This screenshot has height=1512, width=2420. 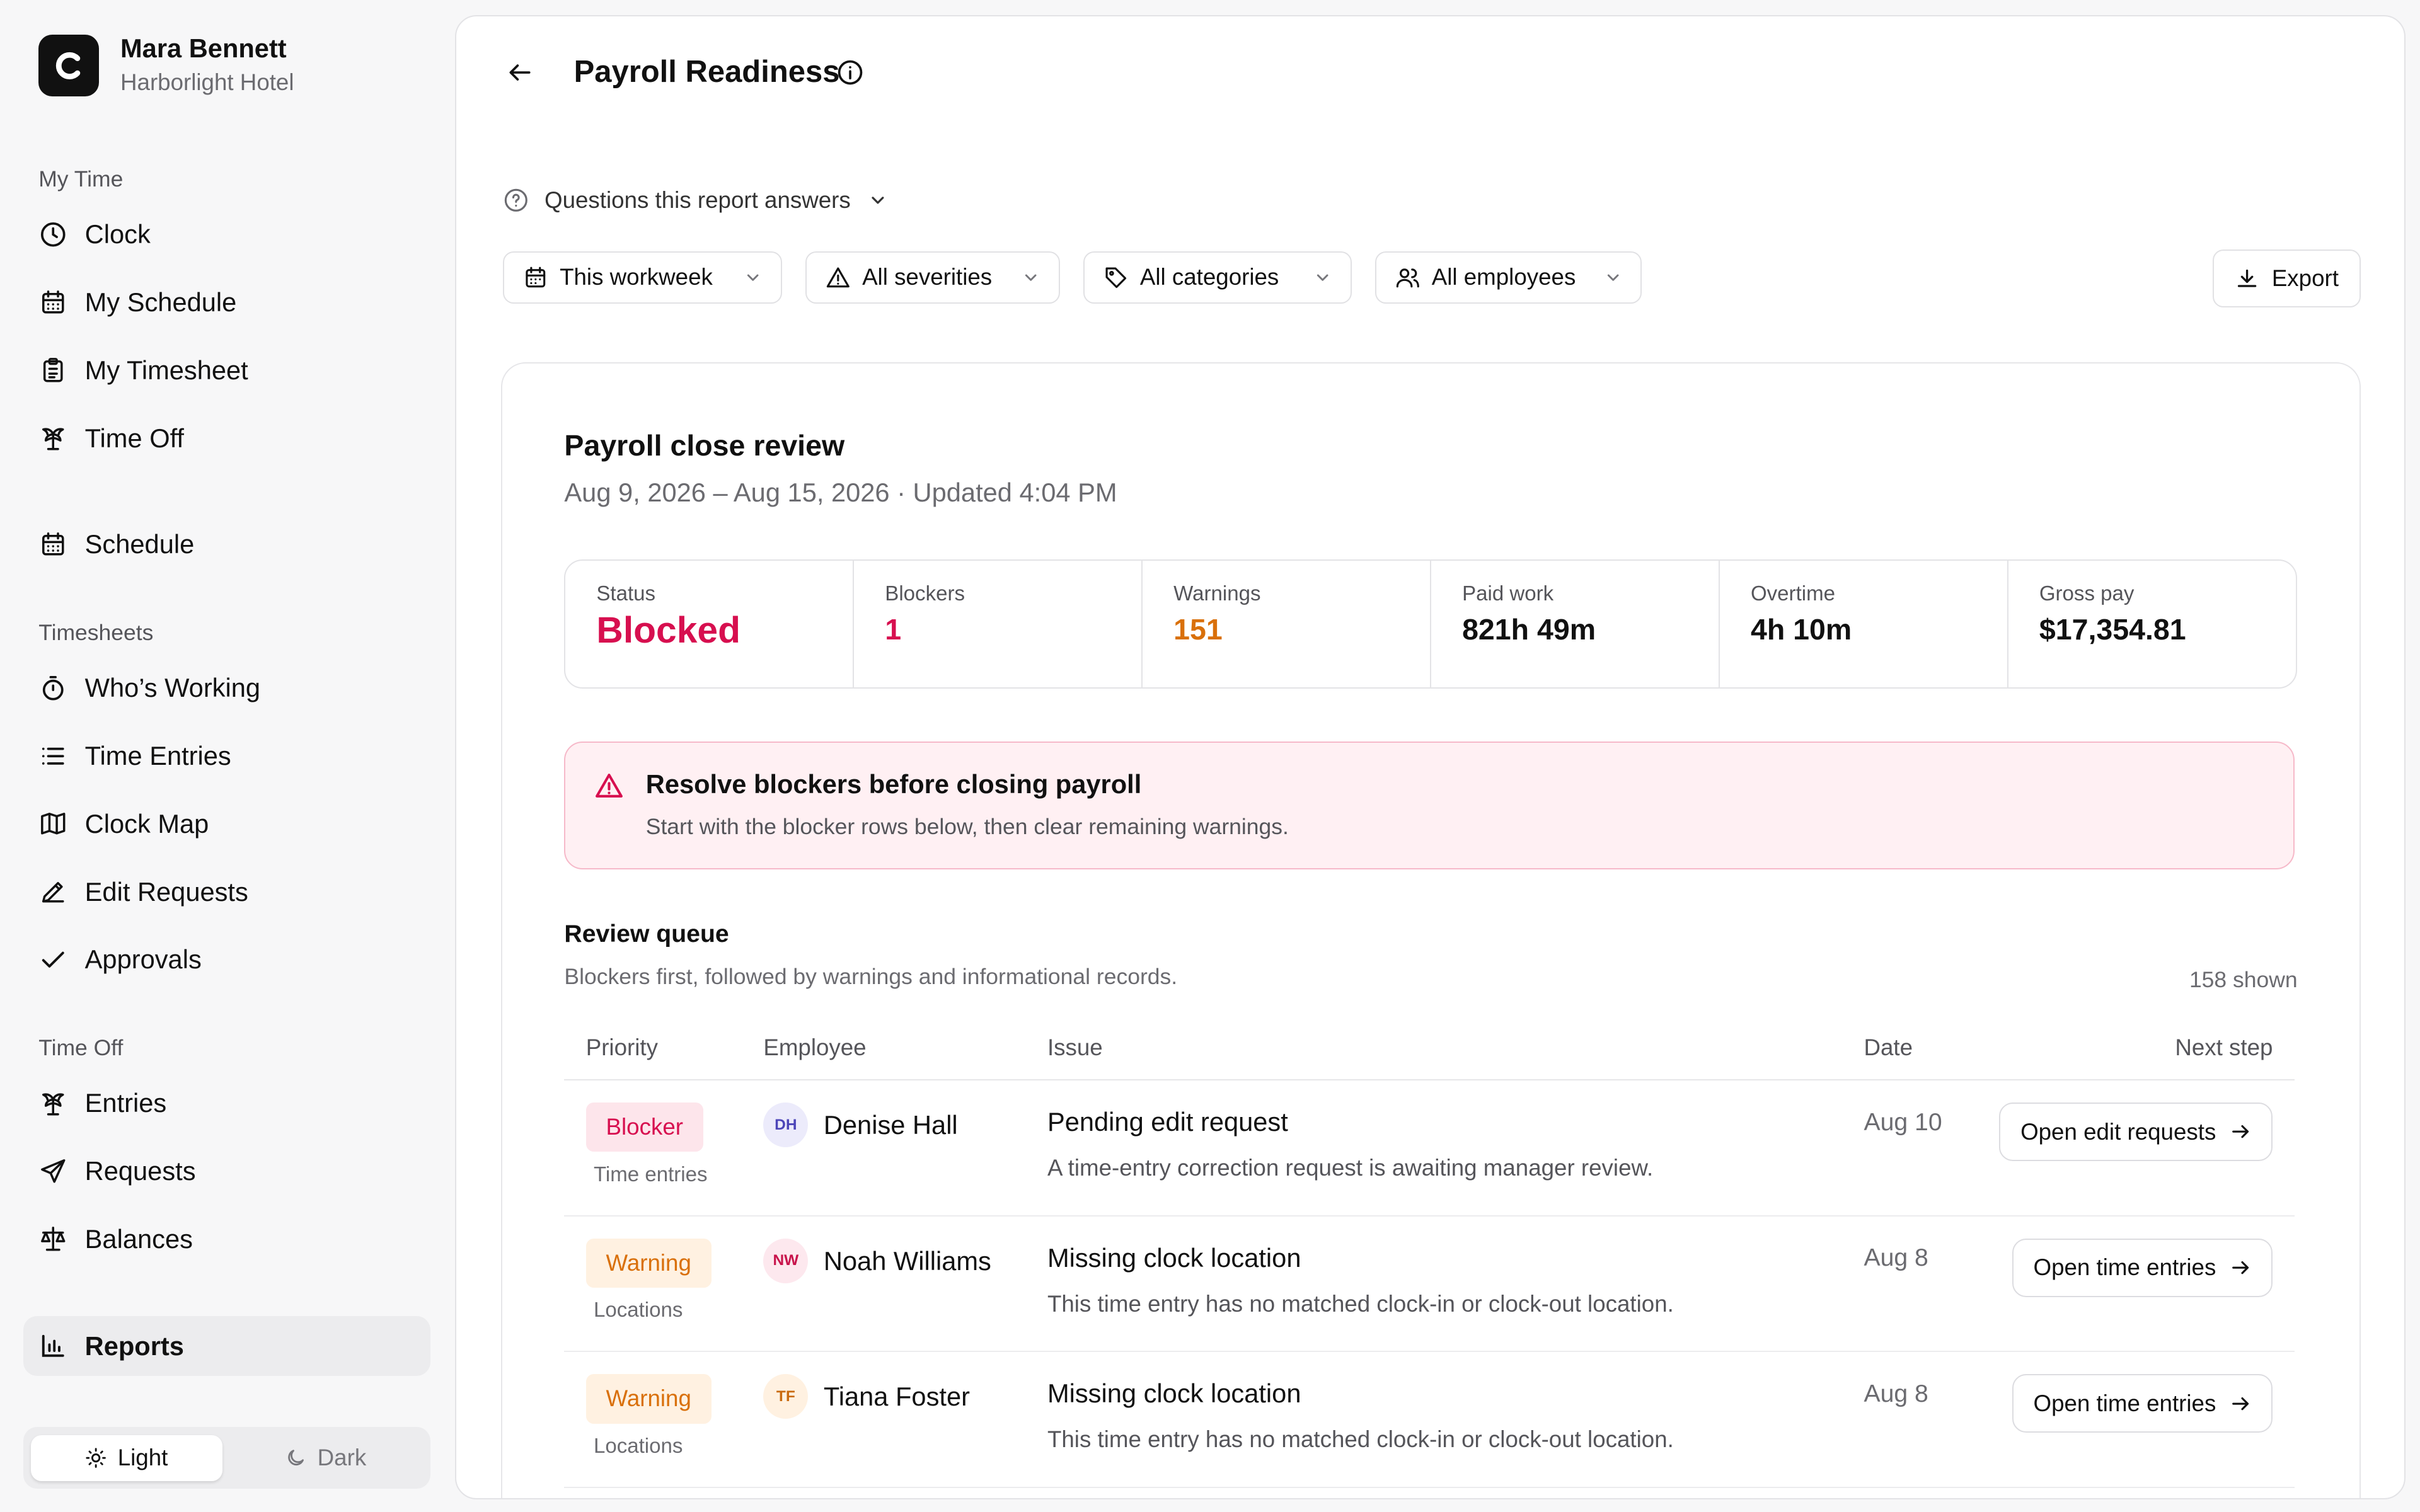 I want to click on tag-icon, so click(x=1116, y=277).